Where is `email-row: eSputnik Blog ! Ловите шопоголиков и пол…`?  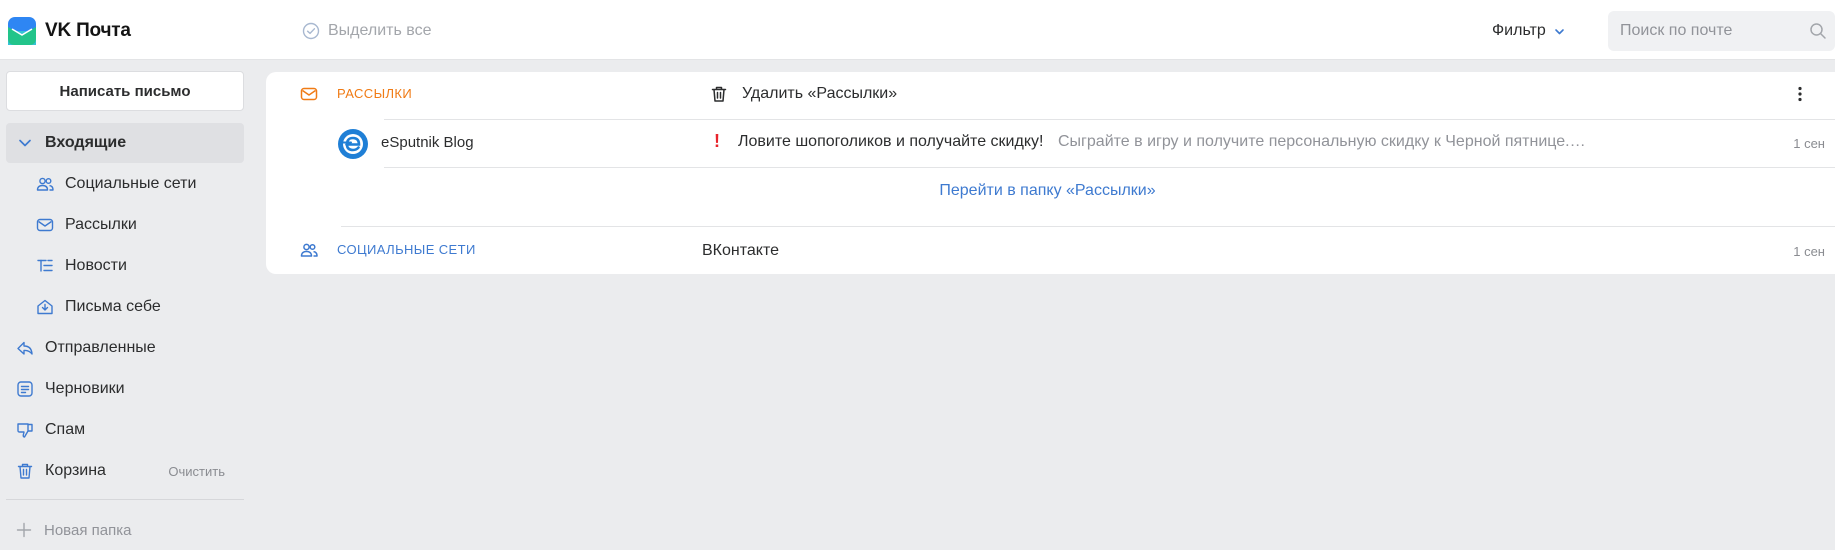
email-row: eSputnik Blog ! Ловите шопоголиков и пол… is located at coordinates (1050, 143).